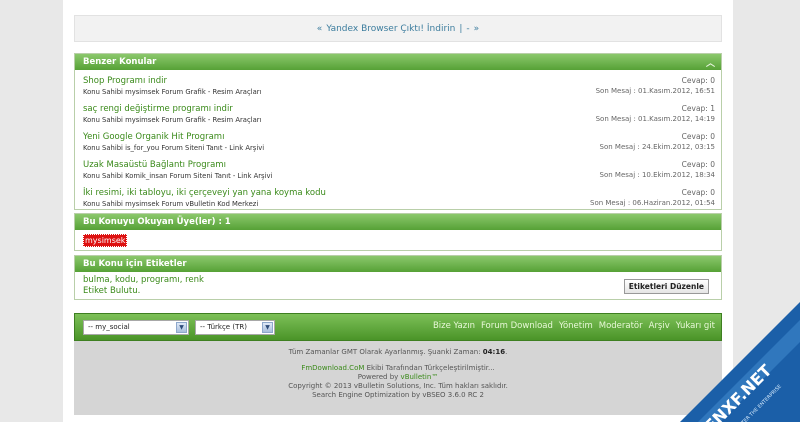 This screenshot has width=800, height=422. I want to click on thread-navigation: « Yandex Browser Çıktı! İndirin | - », so click(398, 28).